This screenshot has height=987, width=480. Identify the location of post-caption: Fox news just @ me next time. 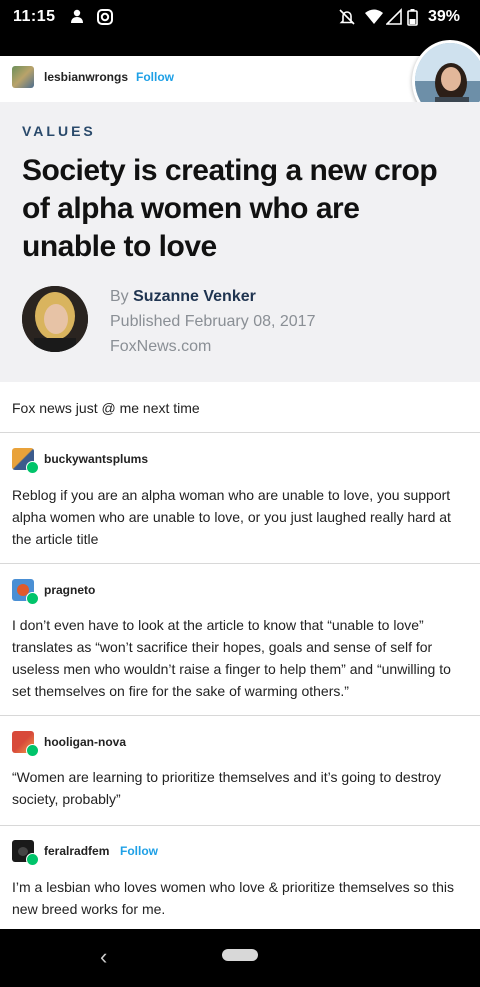
(106, 408).